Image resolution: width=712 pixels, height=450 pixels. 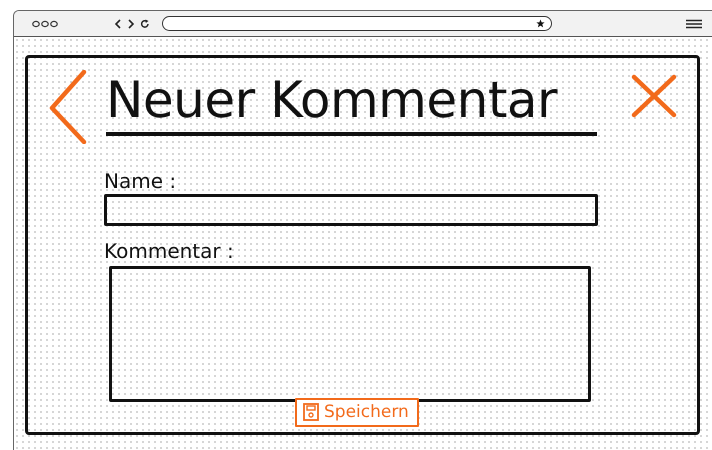 What do you see at coordinates (169, 251) in the screenshot?
I see `field-label: Kommentar :` at bounding box center [169, 251].